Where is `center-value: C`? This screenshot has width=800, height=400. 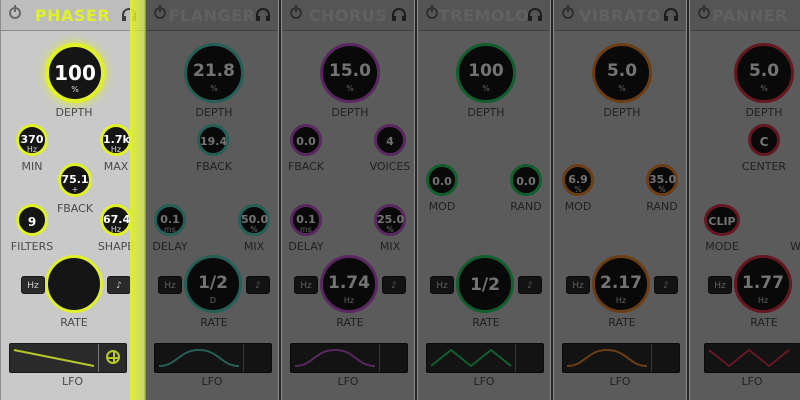
center-value: C is located at coordinates (764, 142).